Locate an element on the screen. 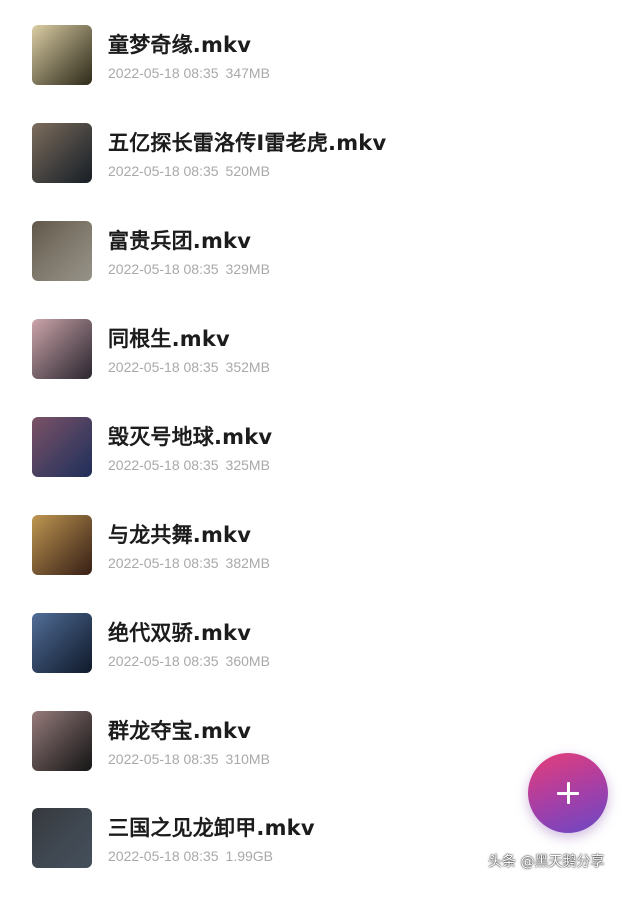 The image size is (640, 906). watermark: 头条 @黑天鹅分享 is located at coordinates (546, 862).